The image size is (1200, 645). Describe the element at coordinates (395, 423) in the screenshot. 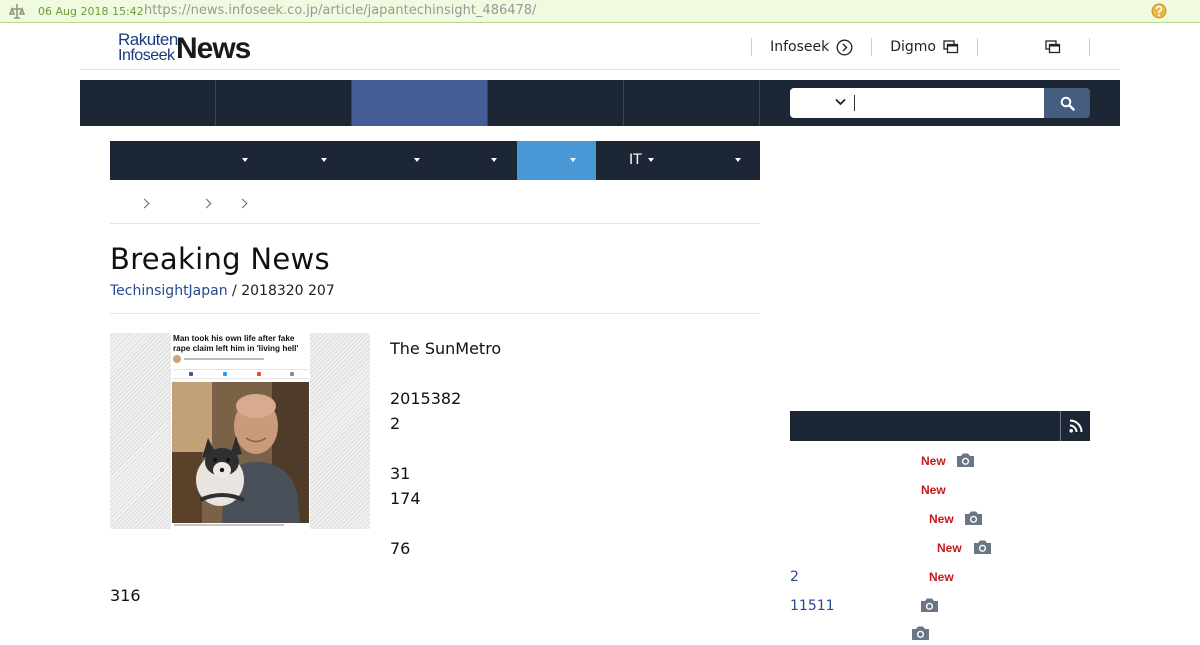

I see `article-line: 2` at that location.